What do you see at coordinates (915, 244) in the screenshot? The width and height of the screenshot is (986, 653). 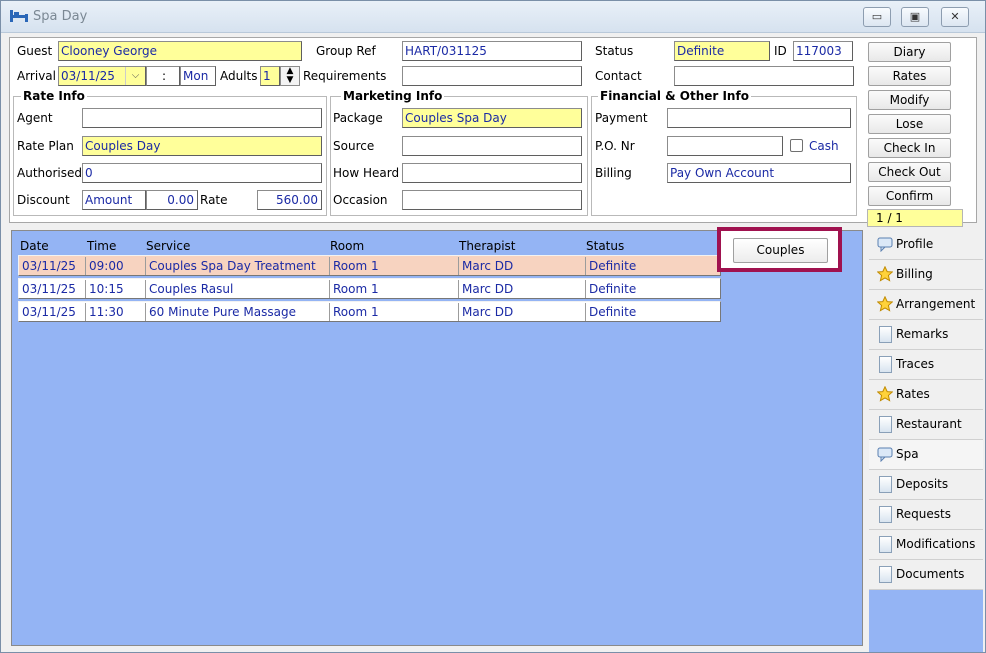 I see `tab-label: Profile` at bounding box center [915, 244].